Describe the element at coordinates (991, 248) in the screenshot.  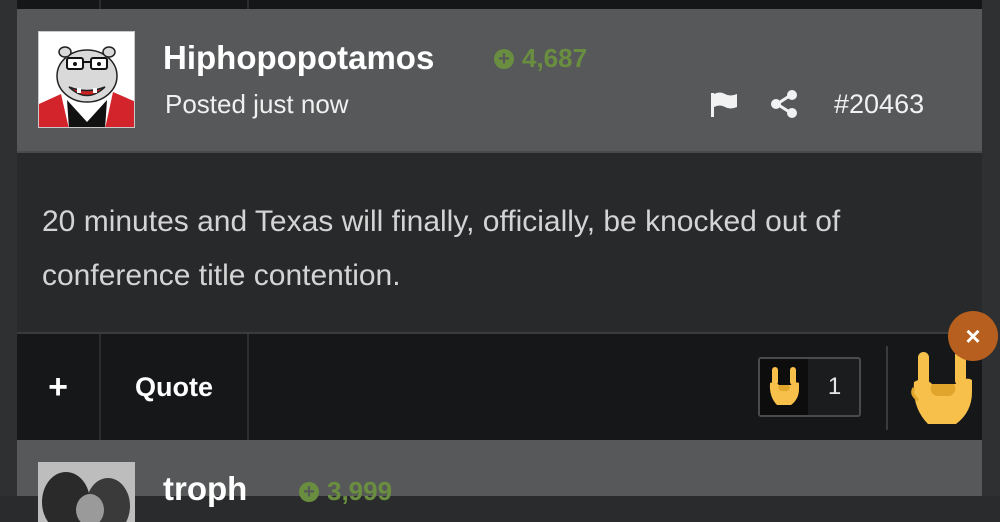
I see `right-edge` at that location.